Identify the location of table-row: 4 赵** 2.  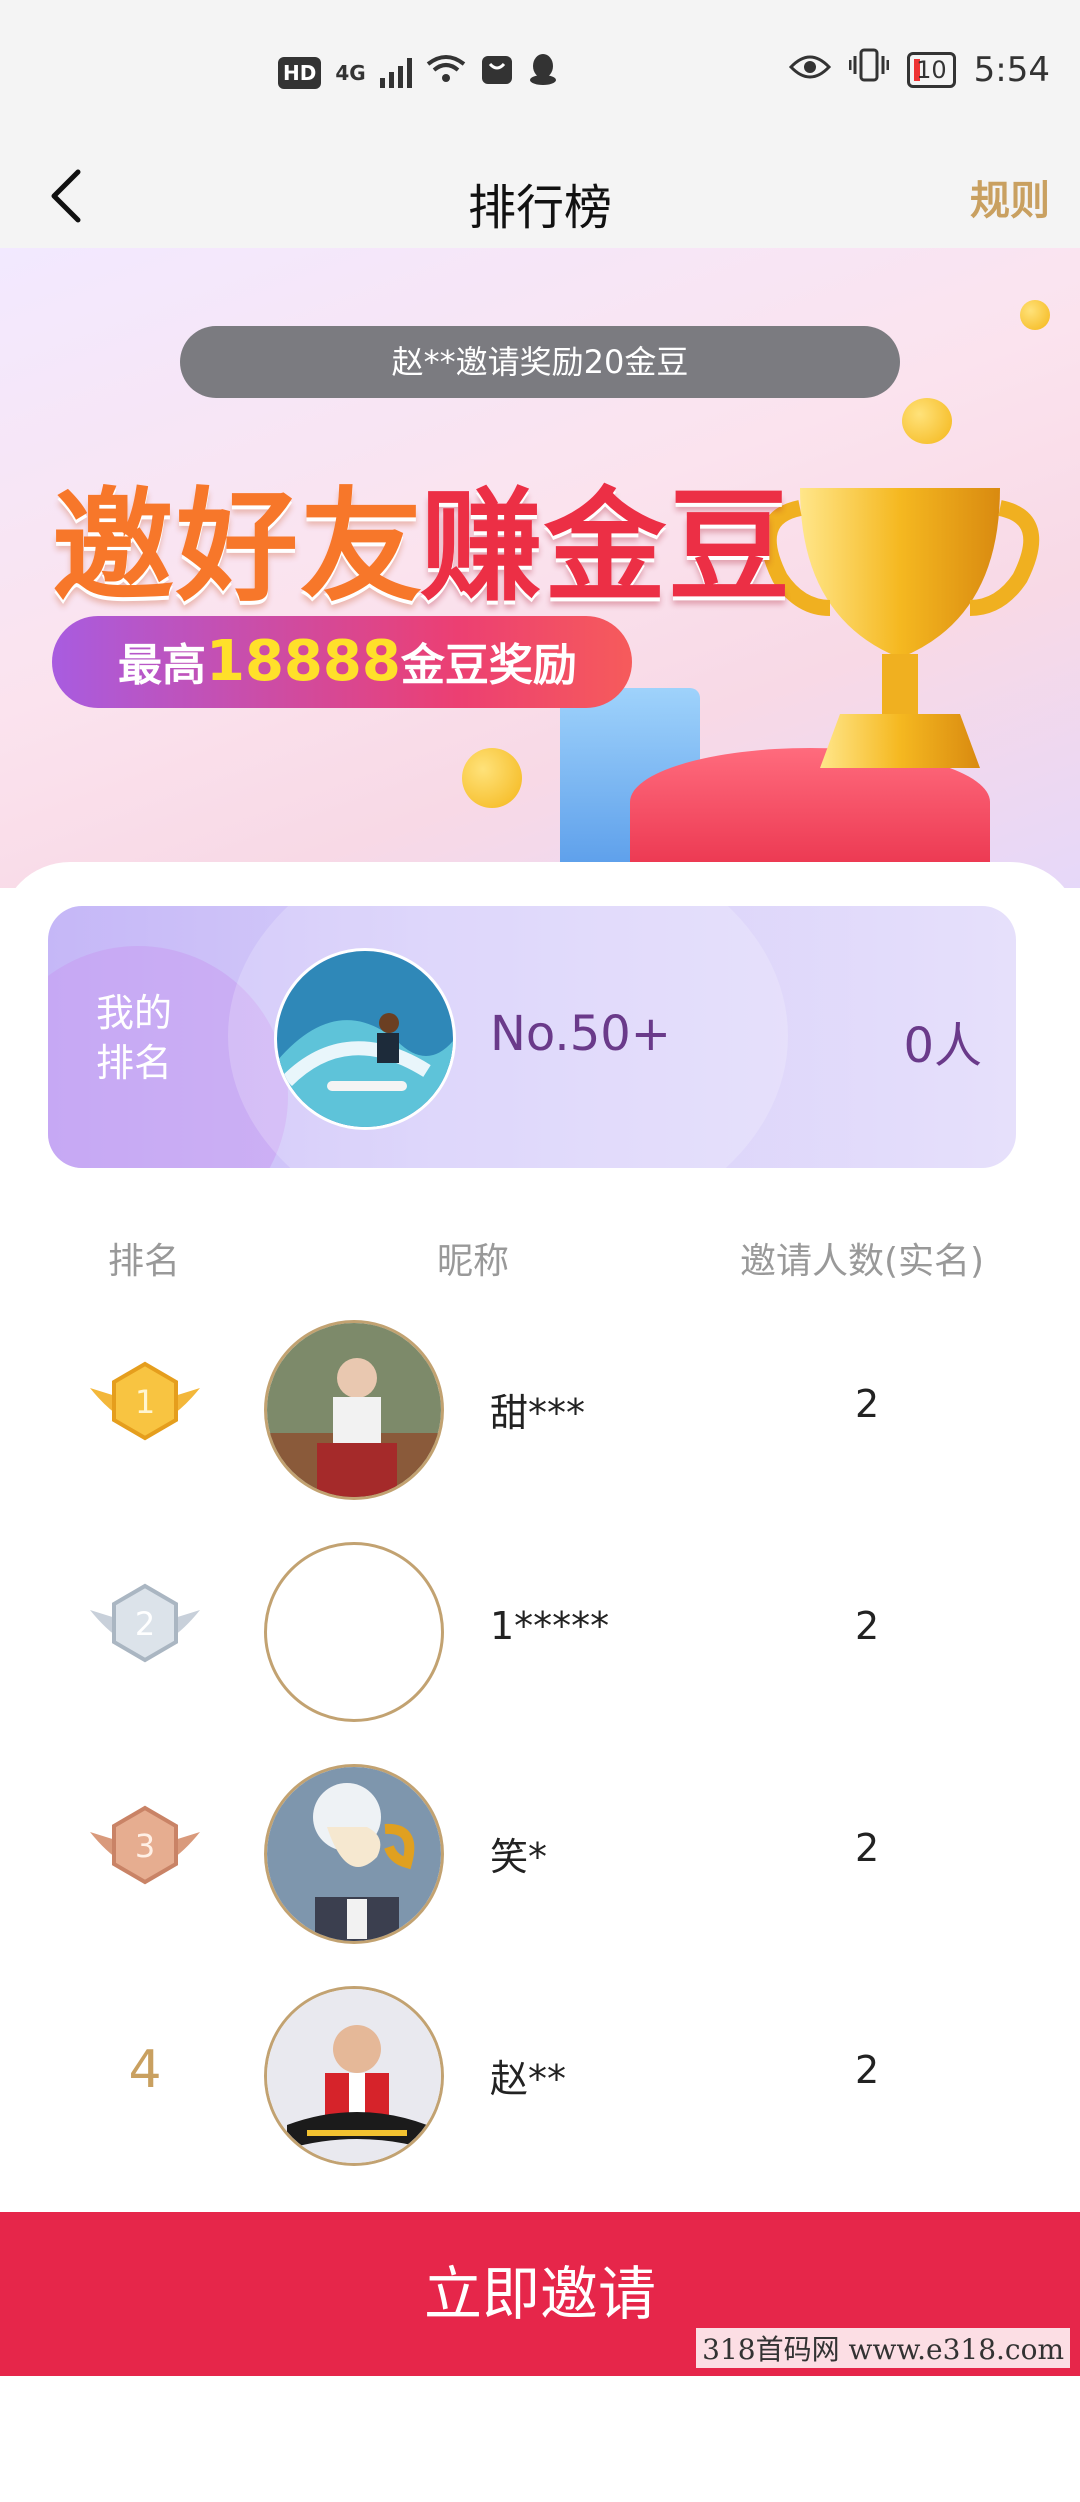
(540, 2079).